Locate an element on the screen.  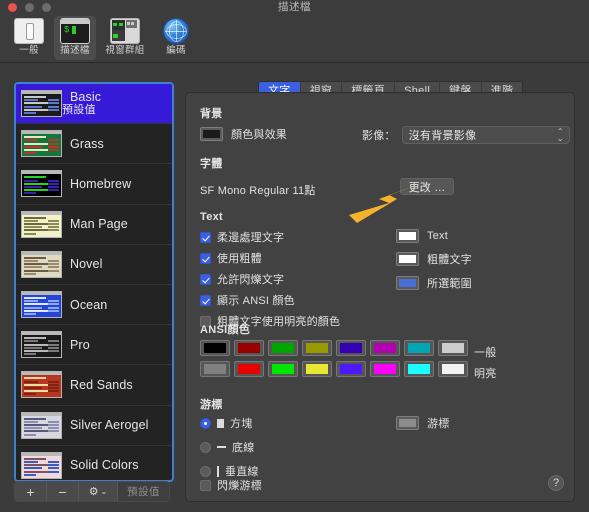
toolbar-item-encodings: 編碼 is located at coordinates (176, 38).